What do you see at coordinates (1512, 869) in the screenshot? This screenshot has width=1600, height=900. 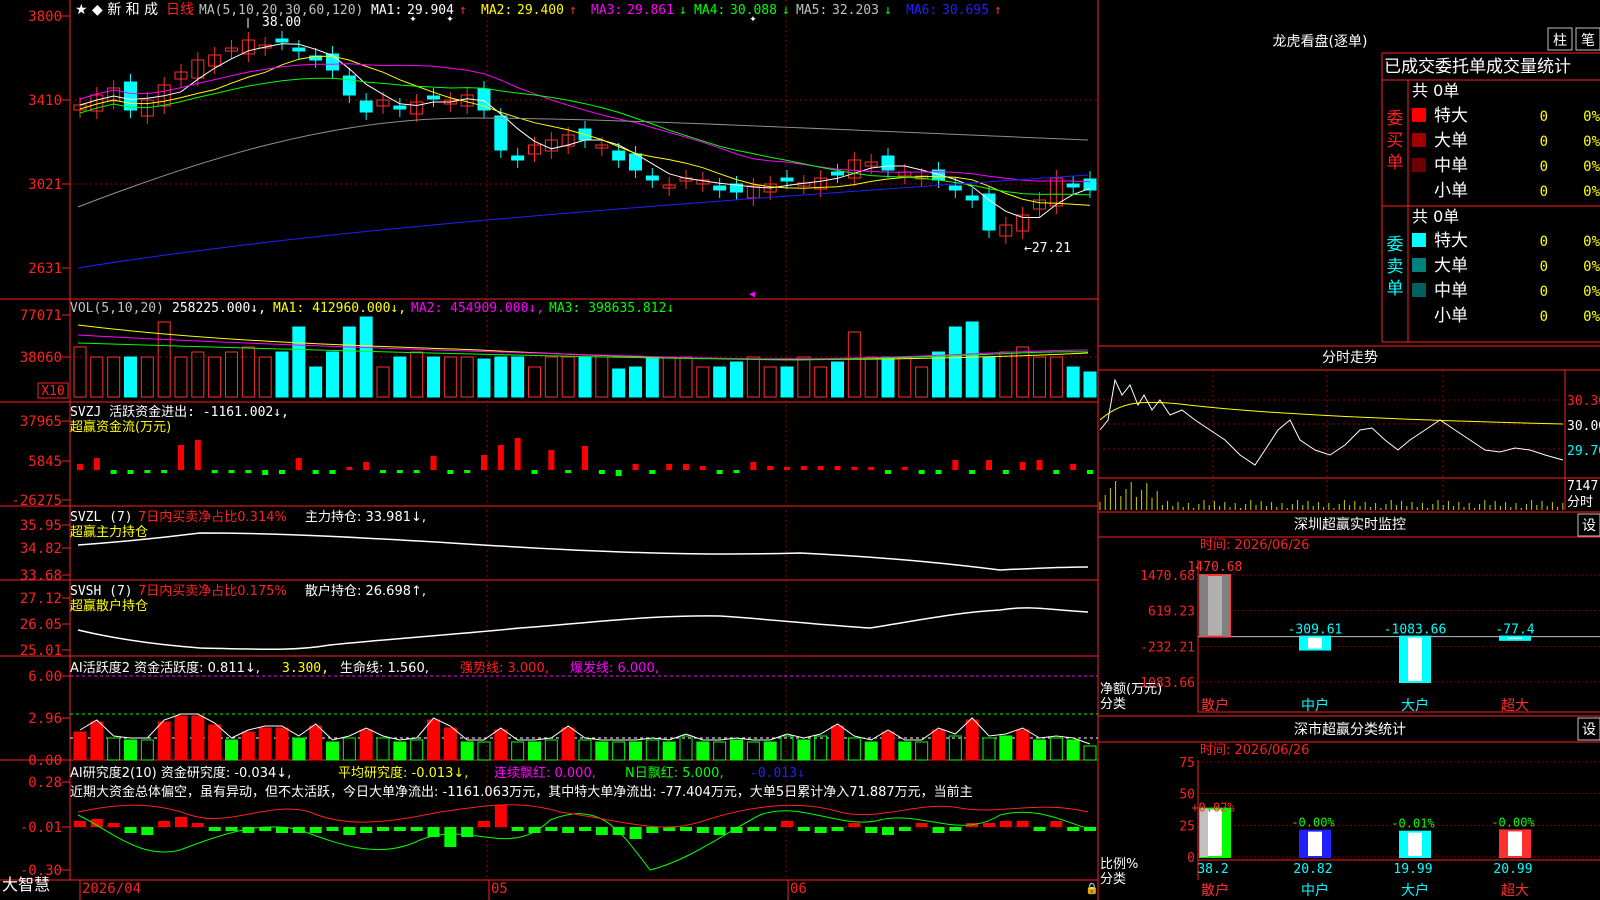 I see `class-value-label: 20.99` at bounding box center [1512, 869].